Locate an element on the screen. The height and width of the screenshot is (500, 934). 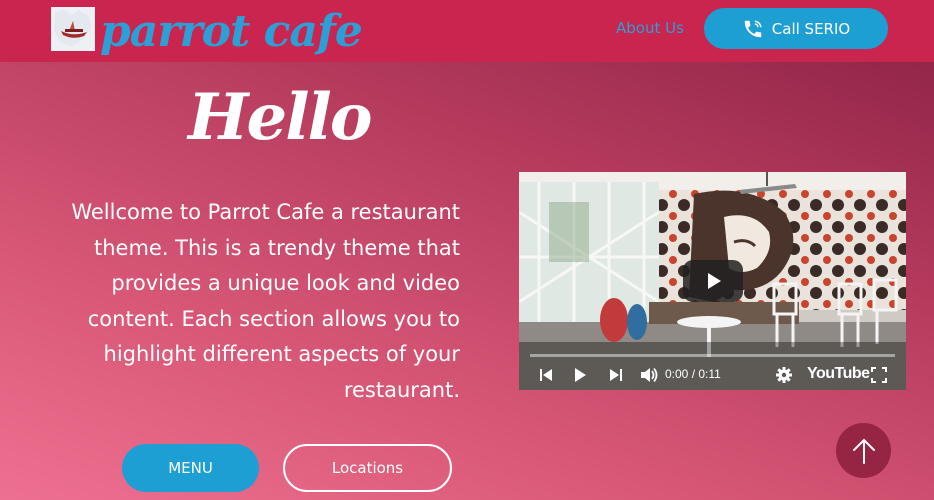
video-controls: 0:00 / 0:11 YouTube is located at coordinates (712, 375).